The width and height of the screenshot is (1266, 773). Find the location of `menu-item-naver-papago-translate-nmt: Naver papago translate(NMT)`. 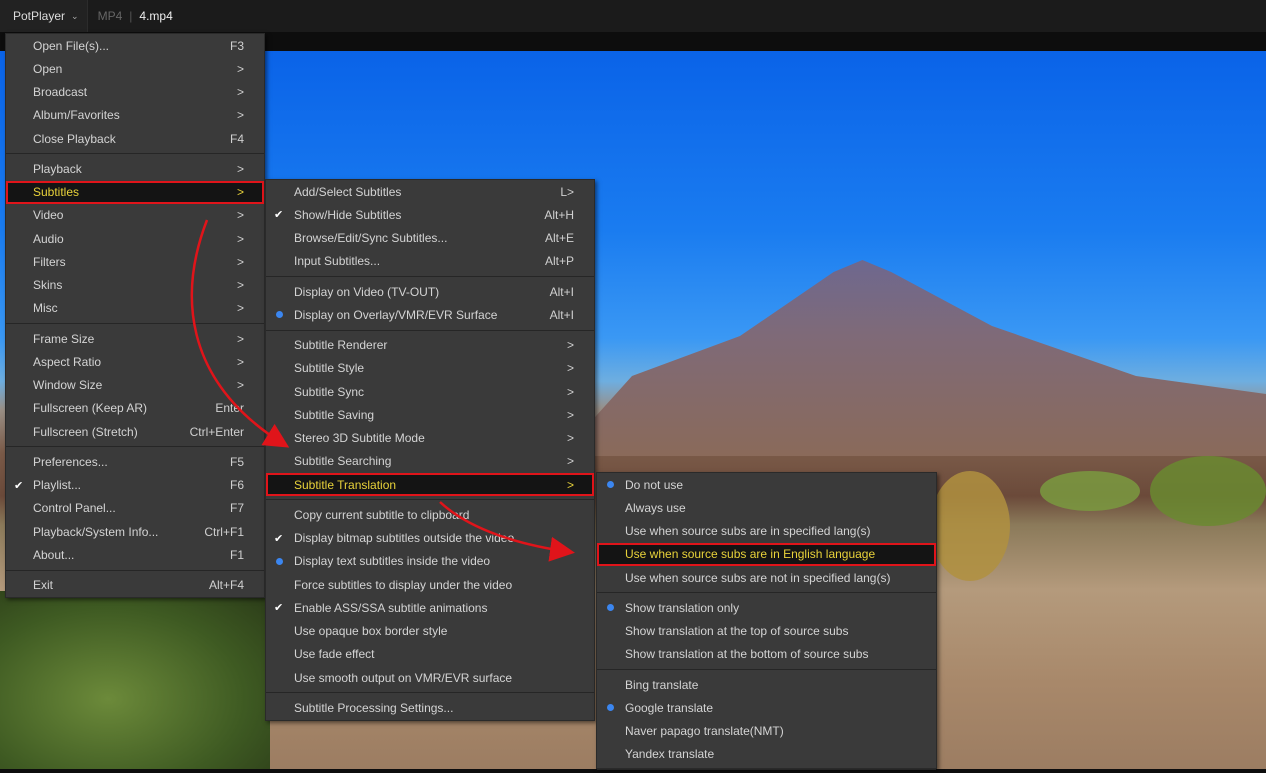

menu-item-naver-papago-translate-nmt: Naver papago translate(NMT) is located at coordinates (766, 731).